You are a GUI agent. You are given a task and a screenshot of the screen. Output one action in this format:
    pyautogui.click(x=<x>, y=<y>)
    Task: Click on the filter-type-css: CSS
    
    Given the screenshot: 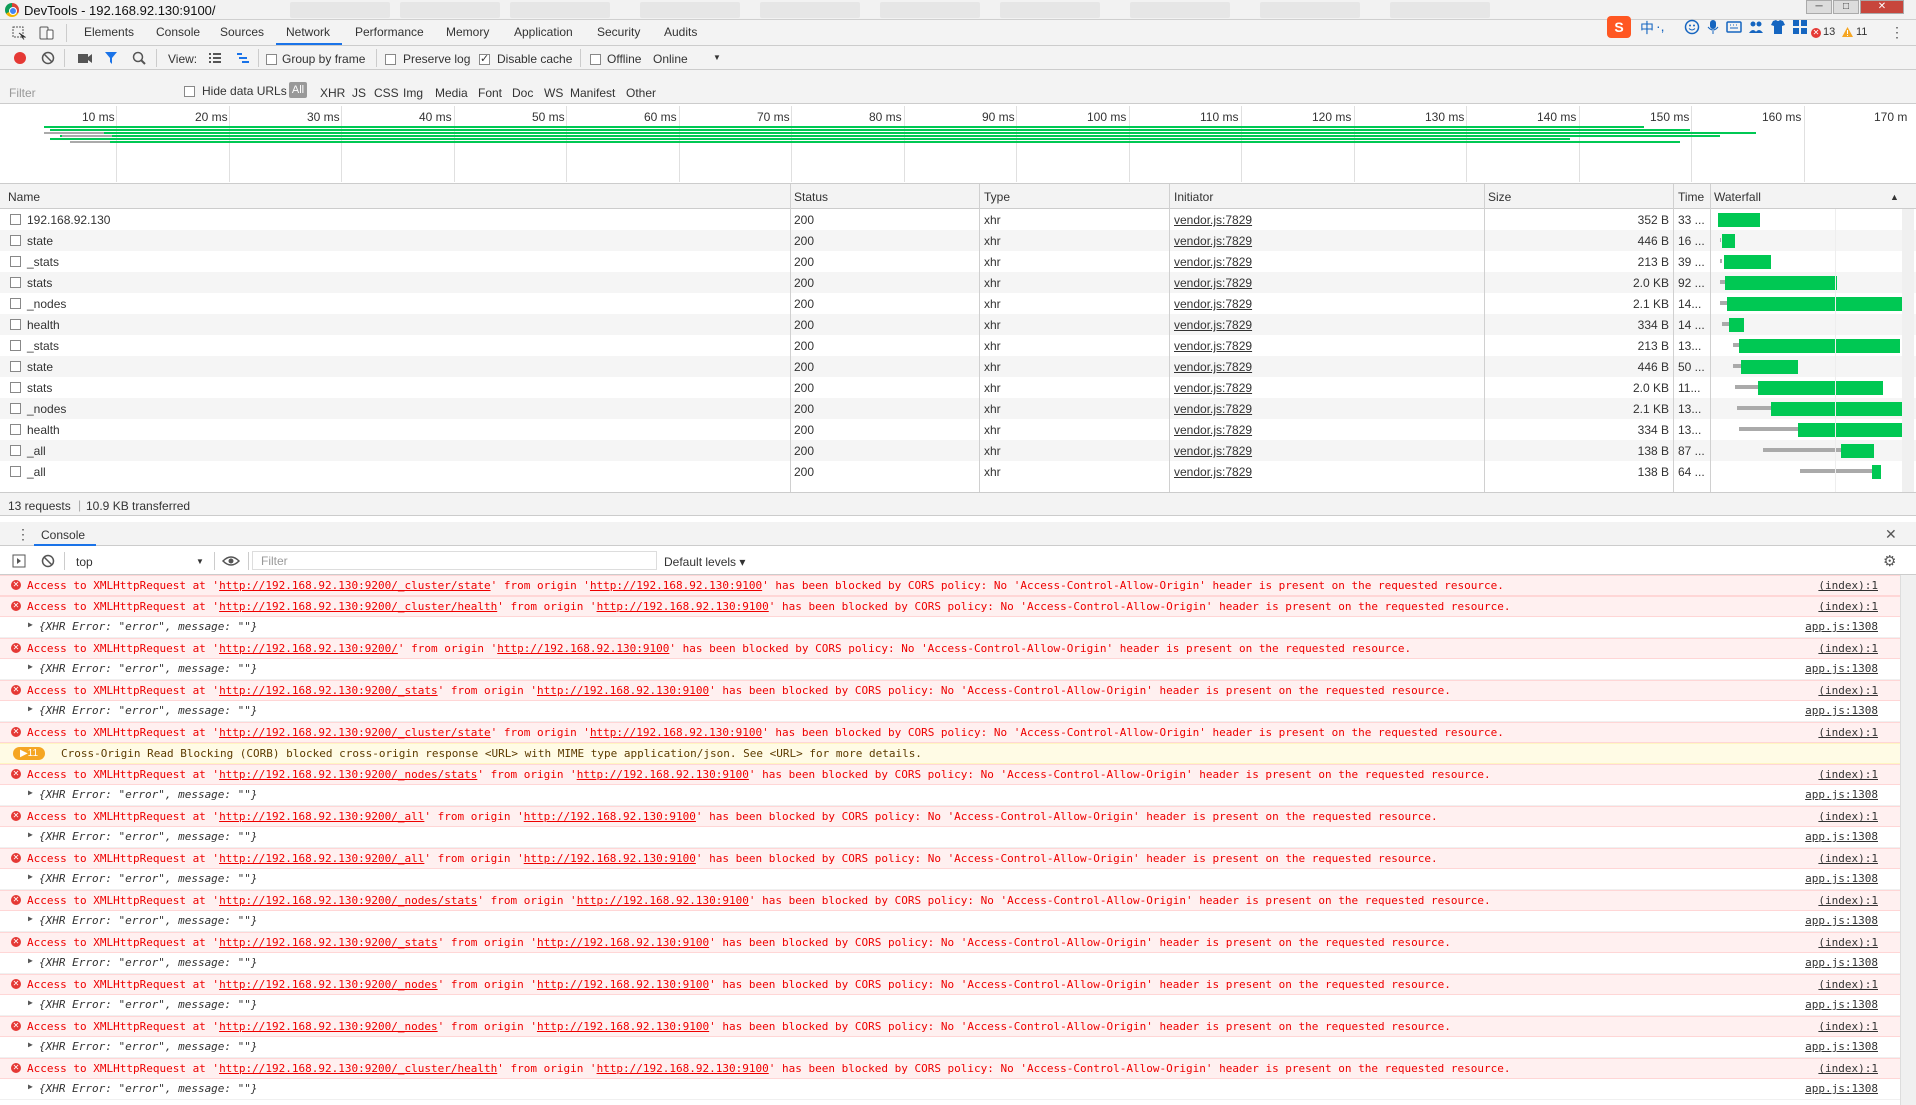 What is the action you would take?
    pyautogui.click(x=386, y=93)
    